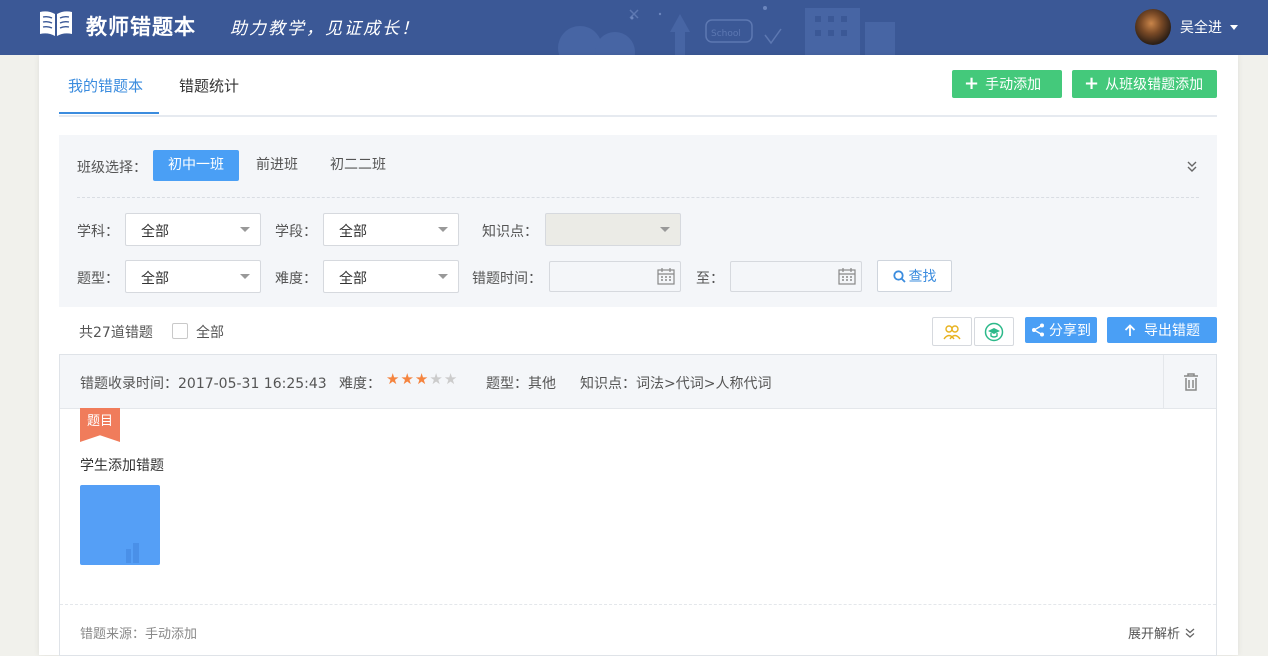 The height and width of the screenshot is (656, 1268). I want to click on caret-down-icon, so click(1234, 27).